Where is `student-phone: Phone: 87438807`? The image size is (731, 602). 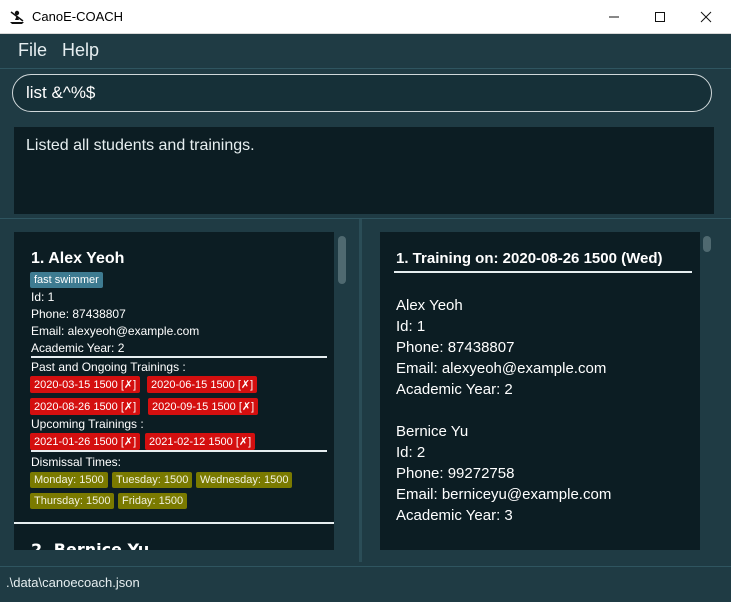
student-phone: Phone: 87438807 is located at coordinates (78, 314).